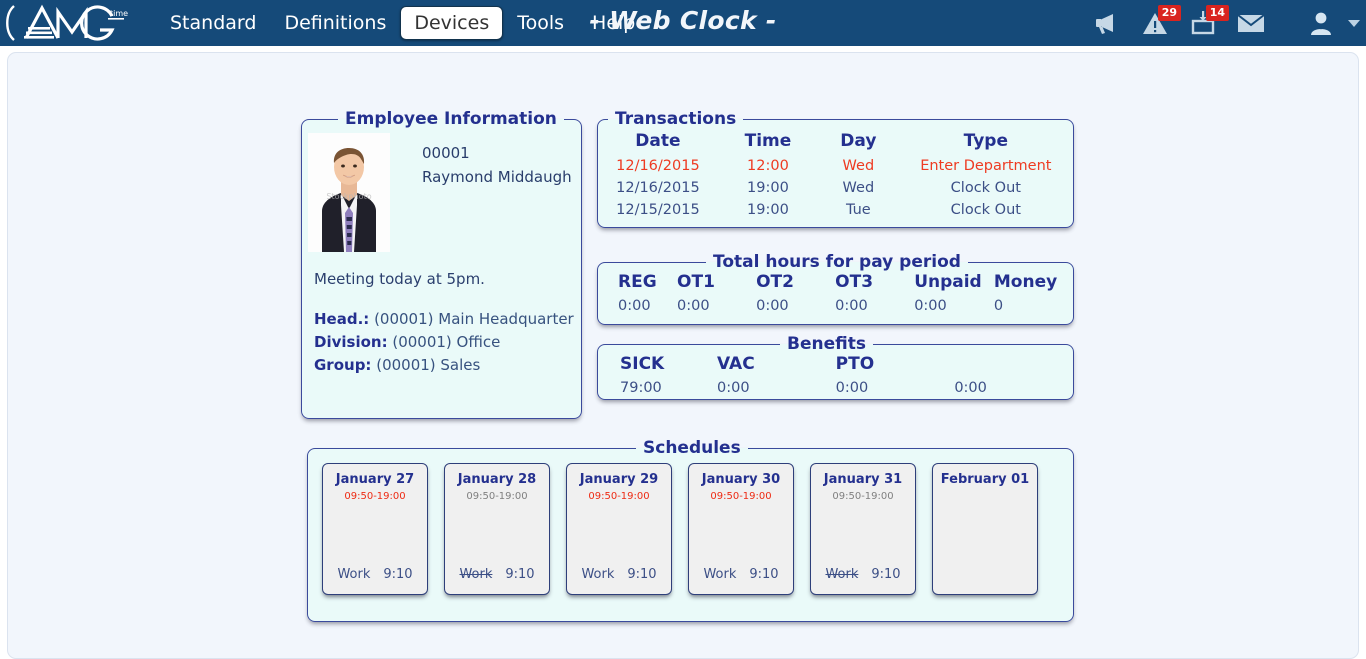 Image resolution: width=1366 pixels, height=659 pixels. Describe the element at coordinates (736, 364) in the screenshot. I see `benefits-col-vac: VAC` at that location.